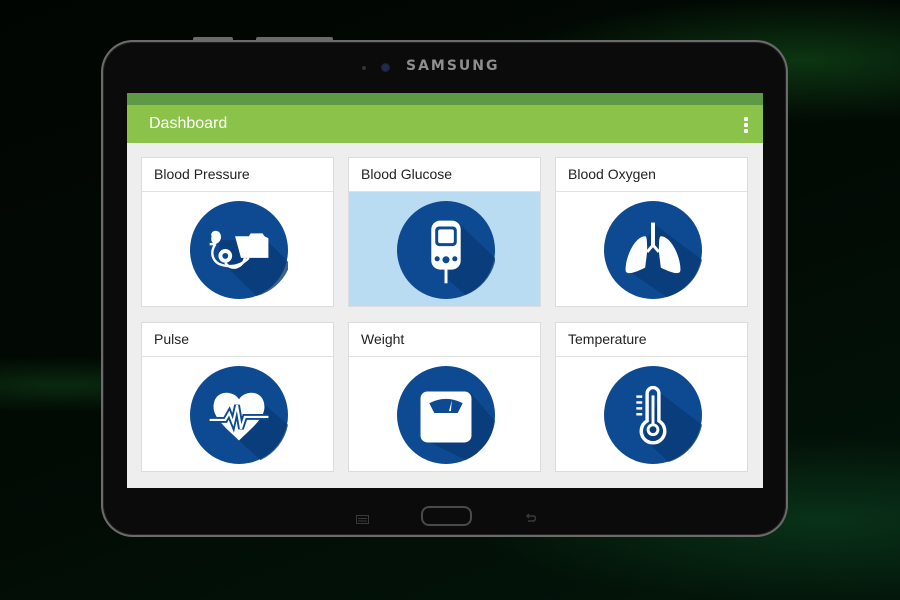 The width and height of the screenshot is (900, 600). I want to click on card-blood-oxygen: Blood Oxygen, so click(651, 232).